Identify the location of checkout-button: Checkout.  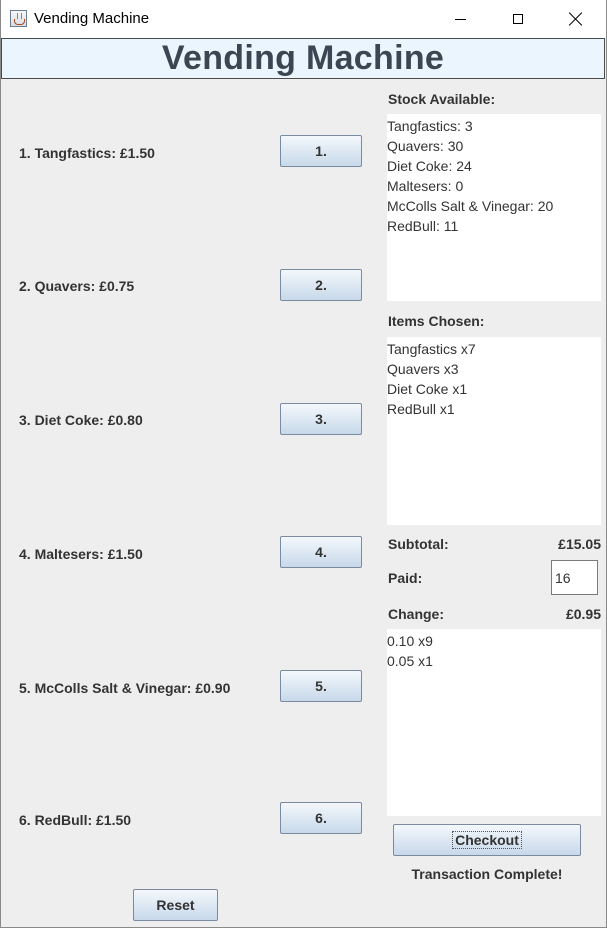
(487, 840).